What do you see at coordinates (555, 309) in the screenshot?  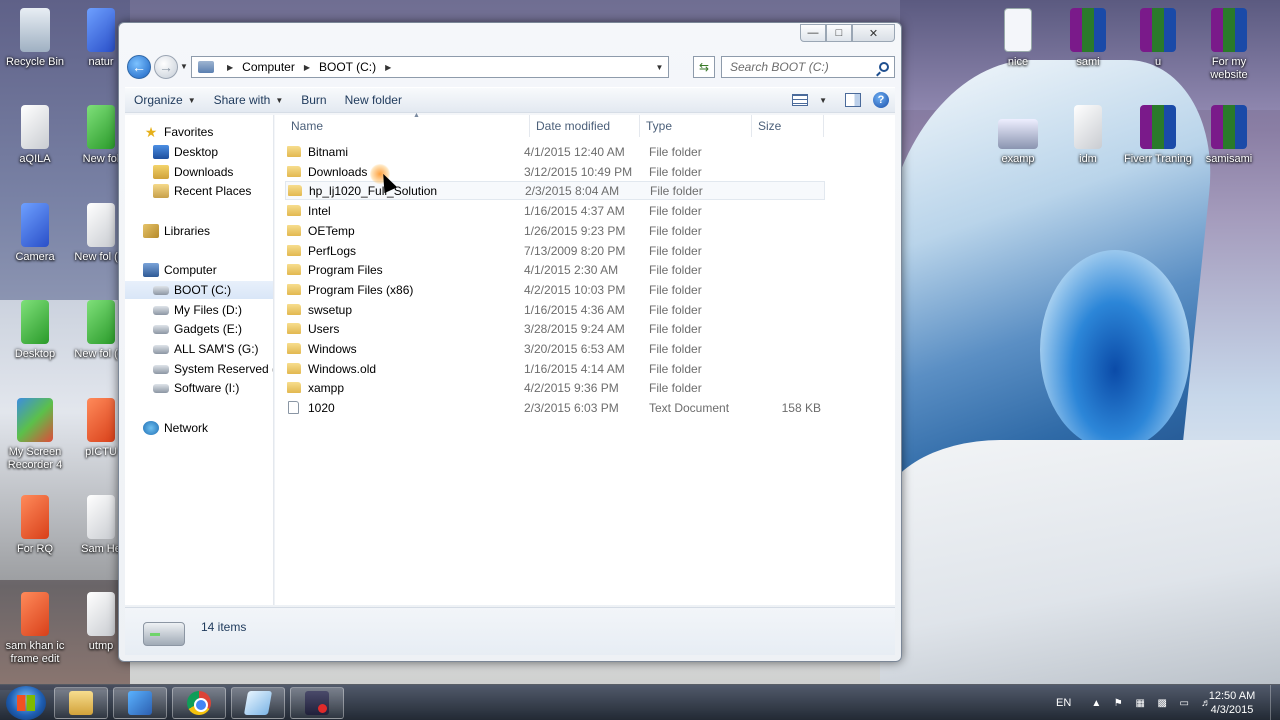 I see `file-row: swsetup 1/16/2015 4:36 AM File folder` at bounding box center [555, 309].